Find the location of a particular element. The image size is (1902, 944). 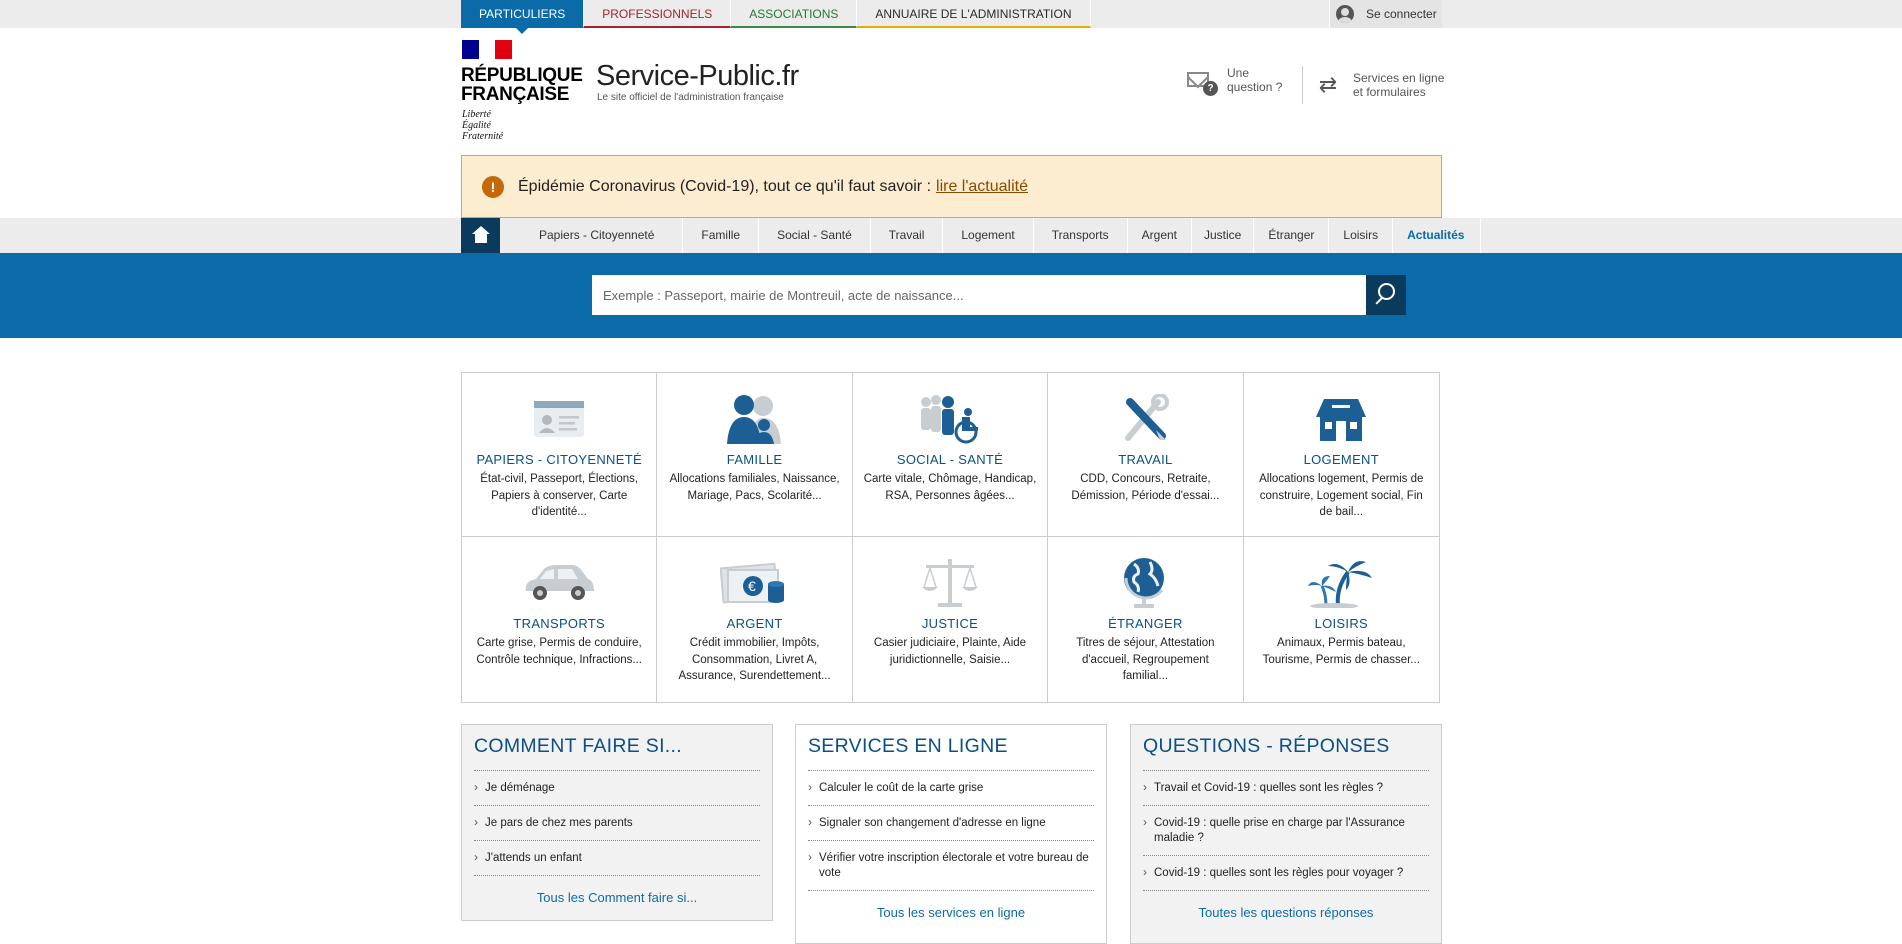

nav-argent: Argent is located at coordinates (1160, 235).